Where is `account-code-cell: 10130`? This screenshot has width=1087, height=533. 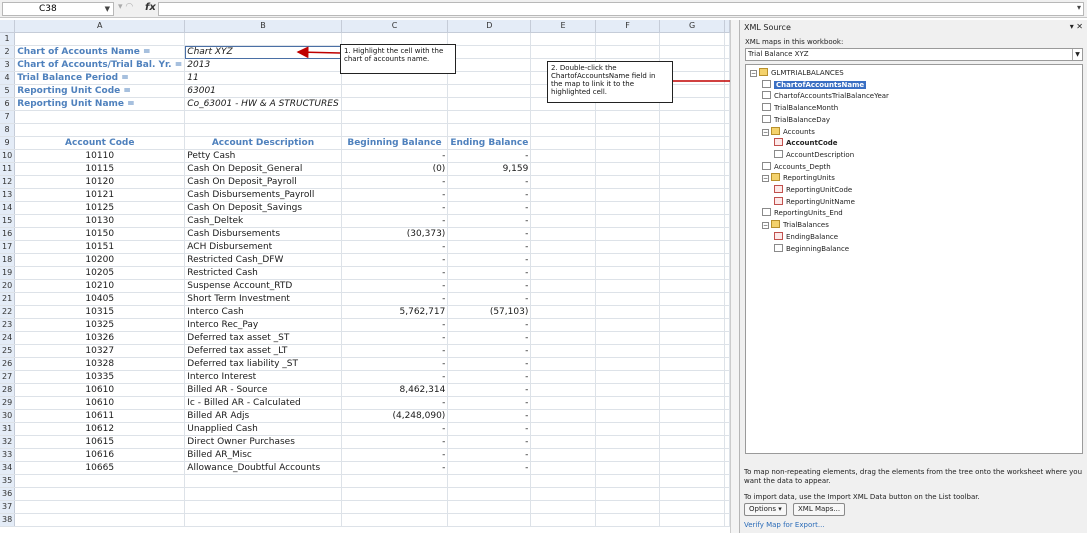
account-code-cell: 10130 is located at coordinates (100, 221).